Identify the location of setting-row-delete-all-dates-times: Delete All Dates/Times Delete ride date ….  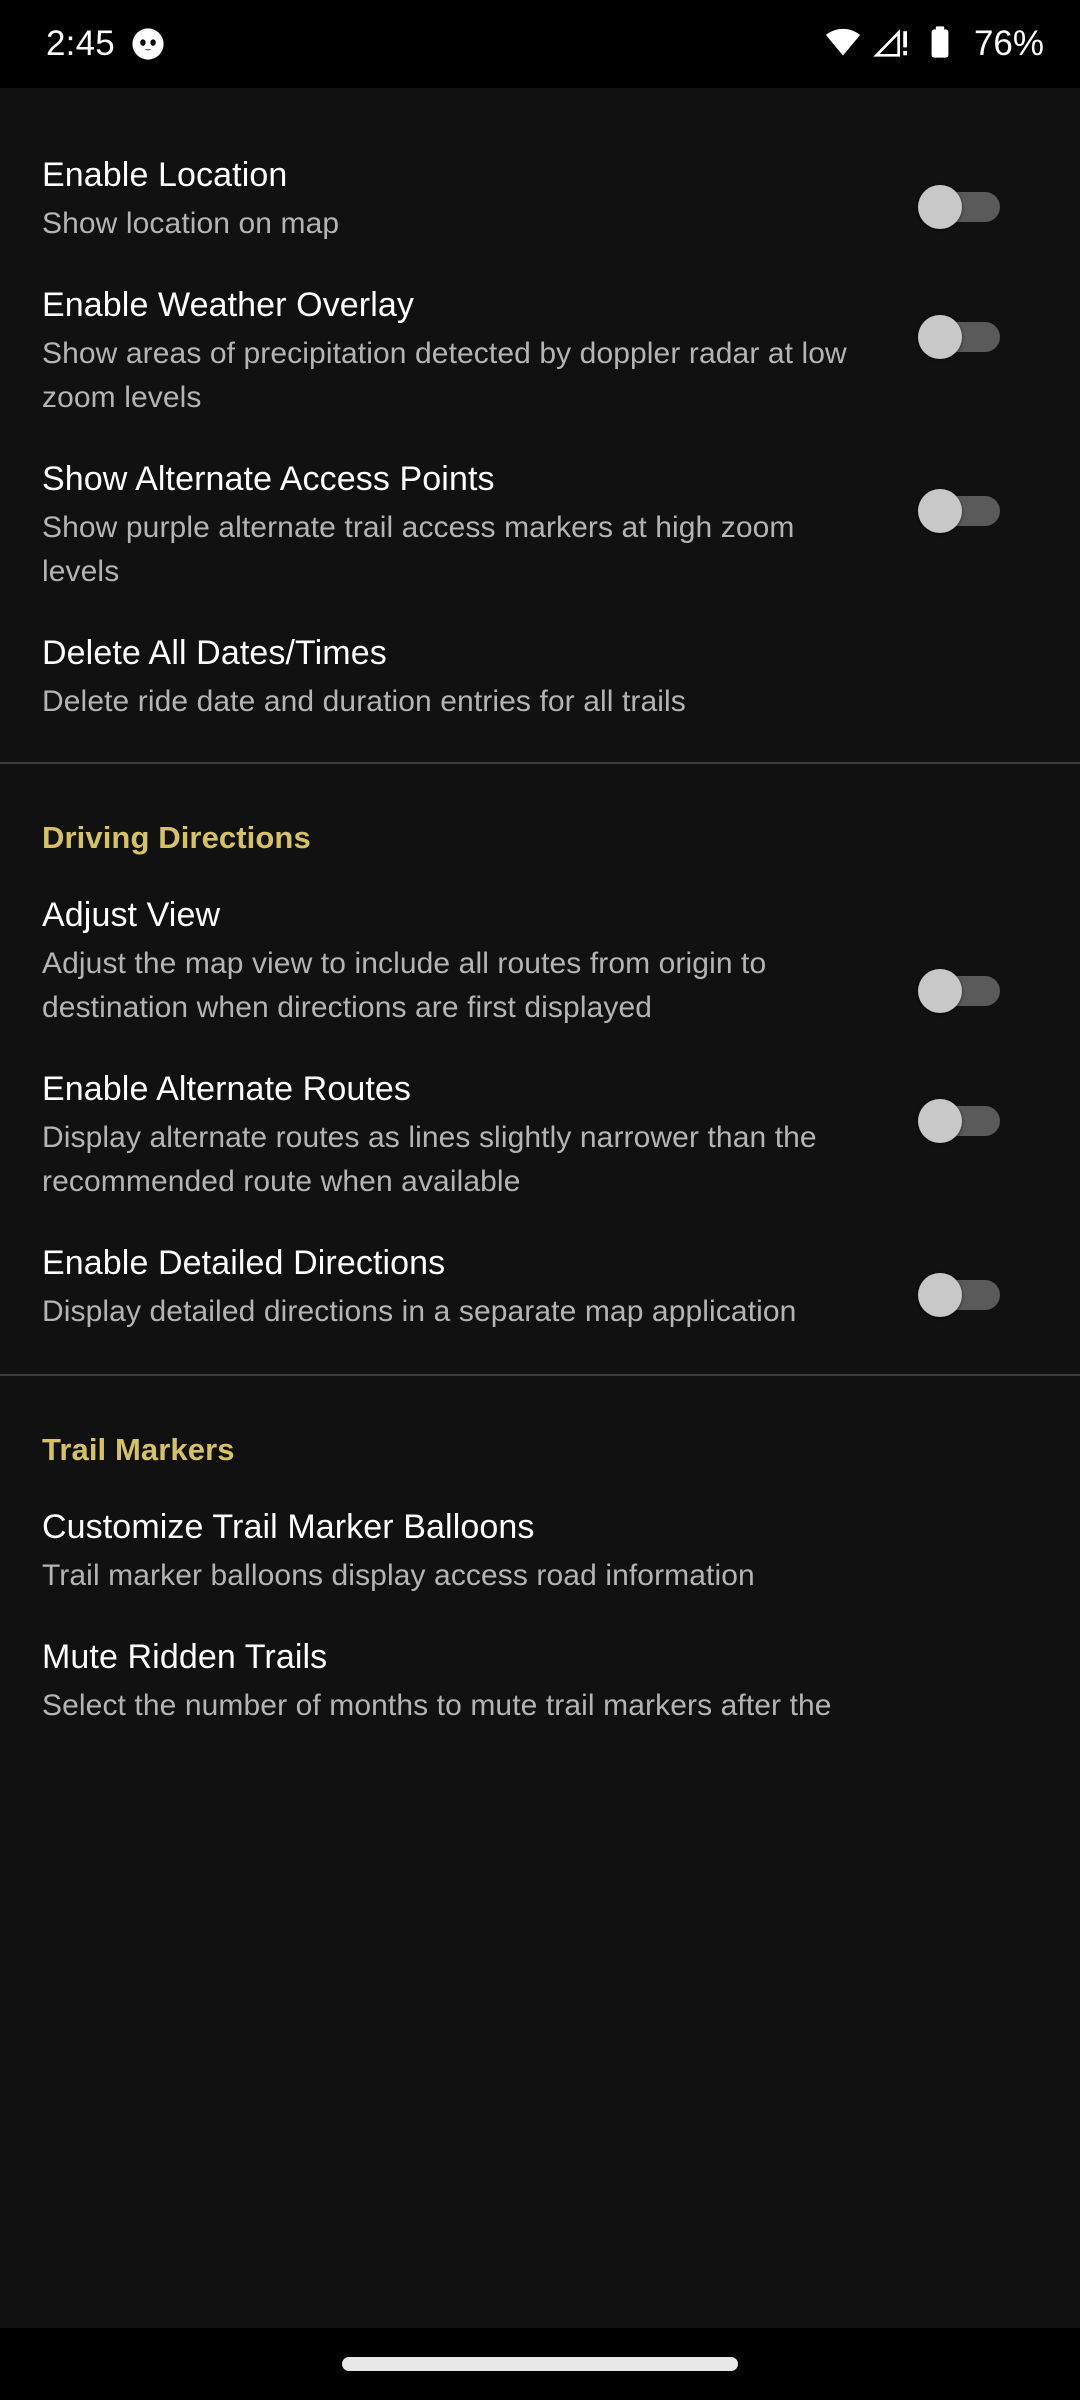
(540, 659).